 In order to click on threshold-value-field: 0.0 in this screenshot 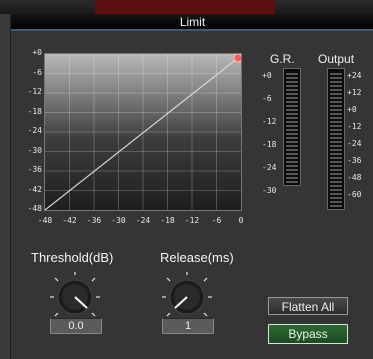, I will do `click(76, 326)`.